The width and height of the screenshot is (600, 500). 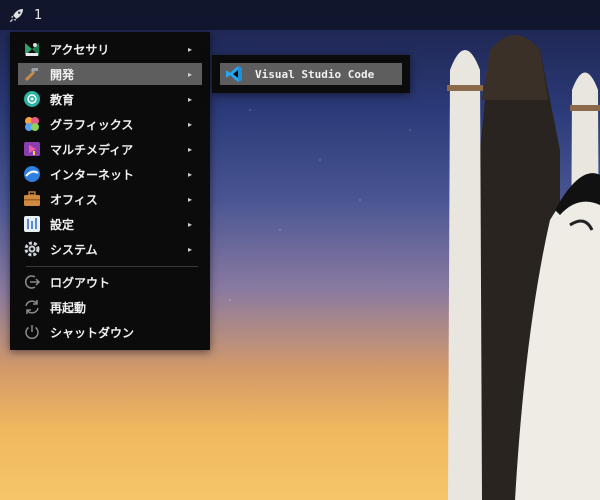 I want to click on menu-item-label: アクセサリ, so click(x=80, y=49).